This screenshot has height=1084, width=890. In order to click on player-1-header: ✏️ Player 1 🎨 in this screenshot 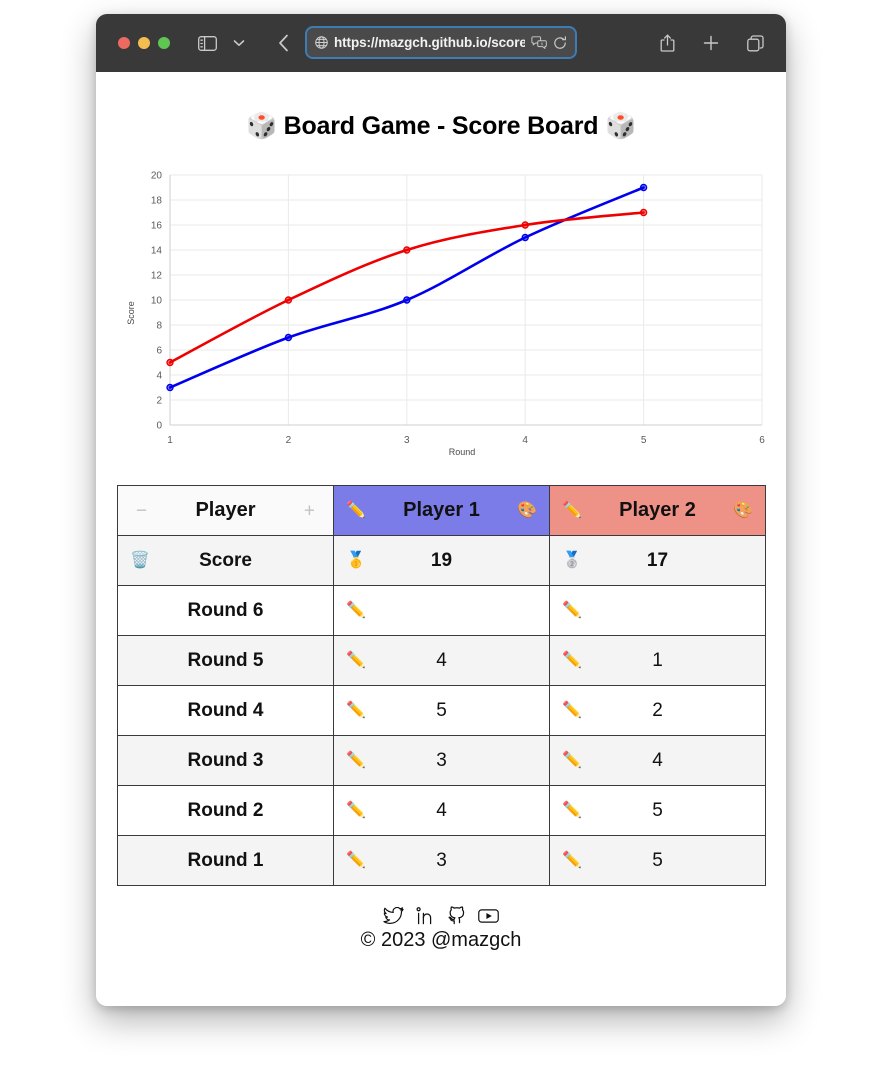, I will do `click(441, 510)`.